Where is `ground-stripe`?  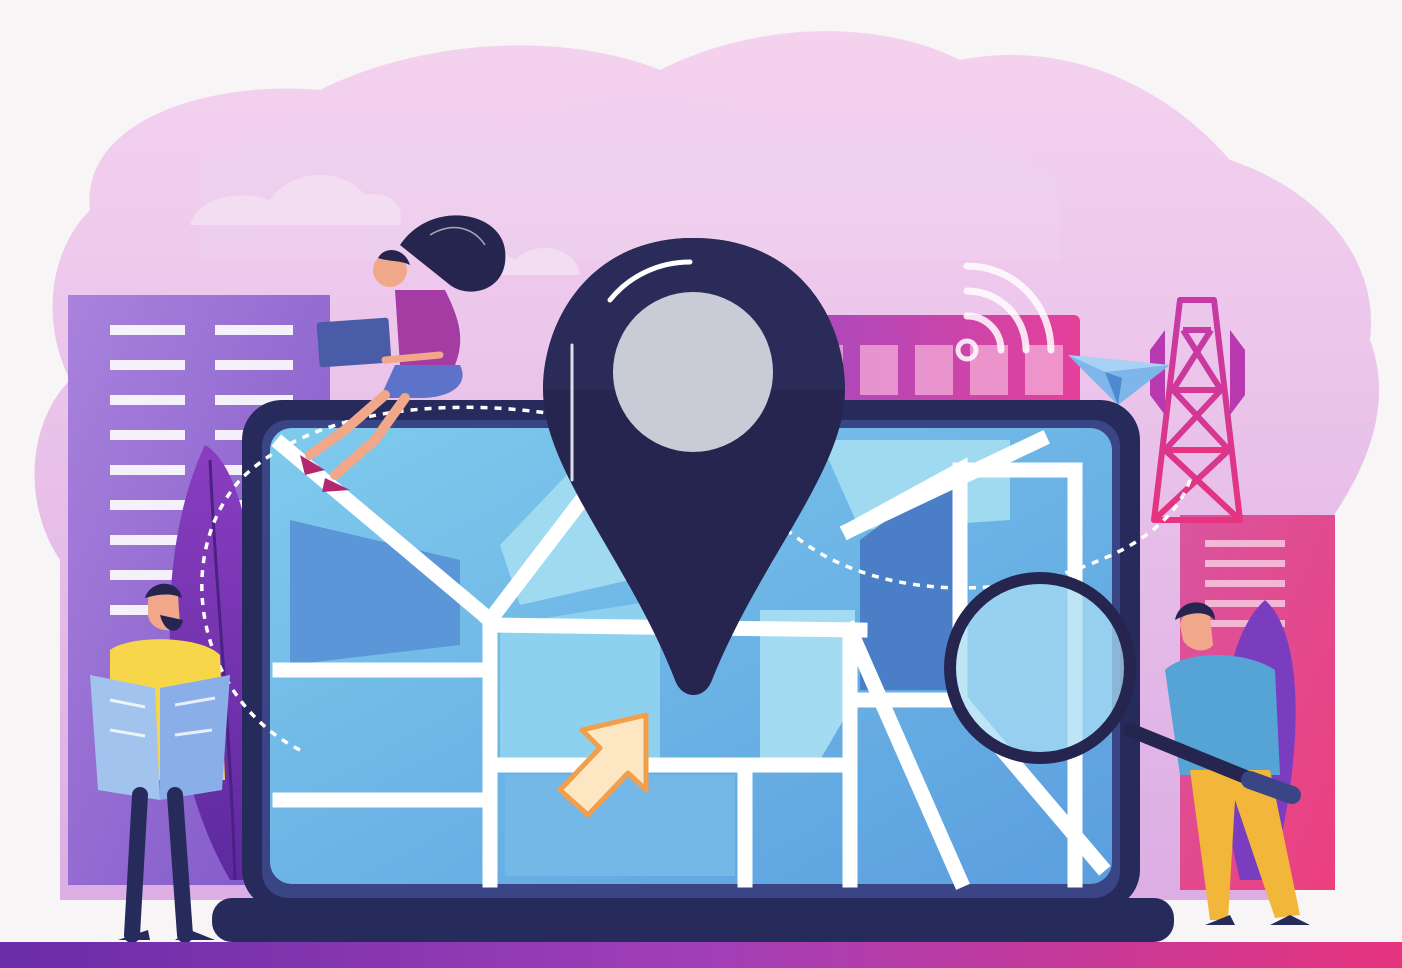
ground-stripe is located at coordinates (701, 955).